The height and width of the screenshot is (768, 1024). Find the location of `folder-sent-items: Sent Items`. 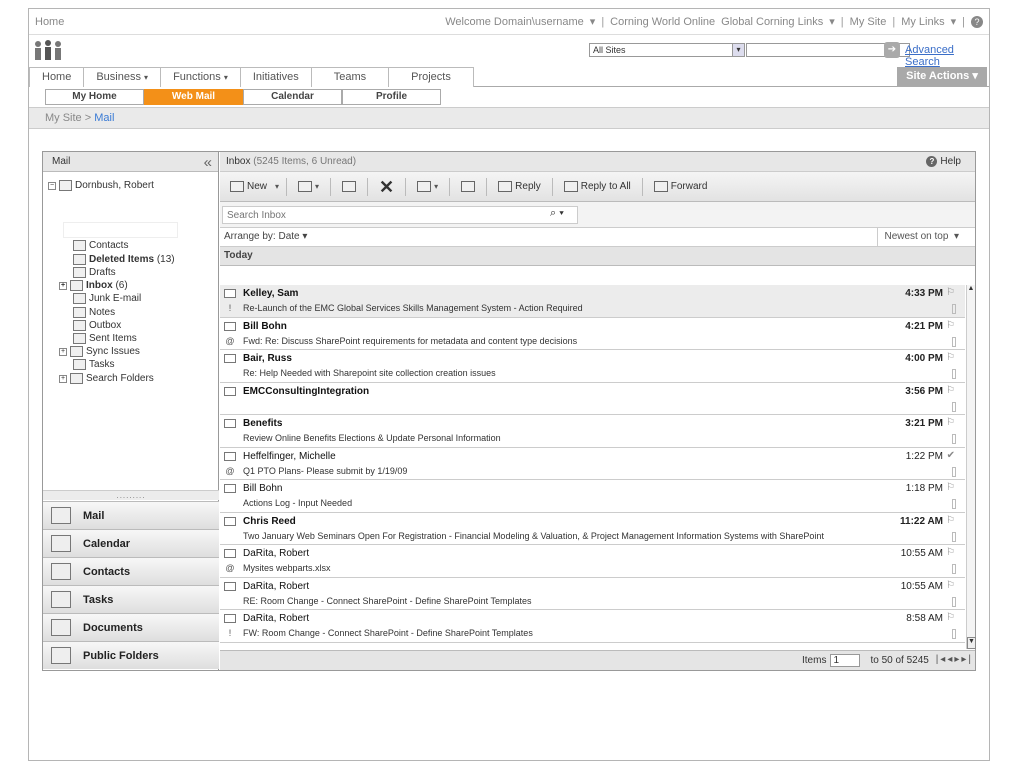

folder-sent-items: Sent Items is located at coordinates (105, 338).